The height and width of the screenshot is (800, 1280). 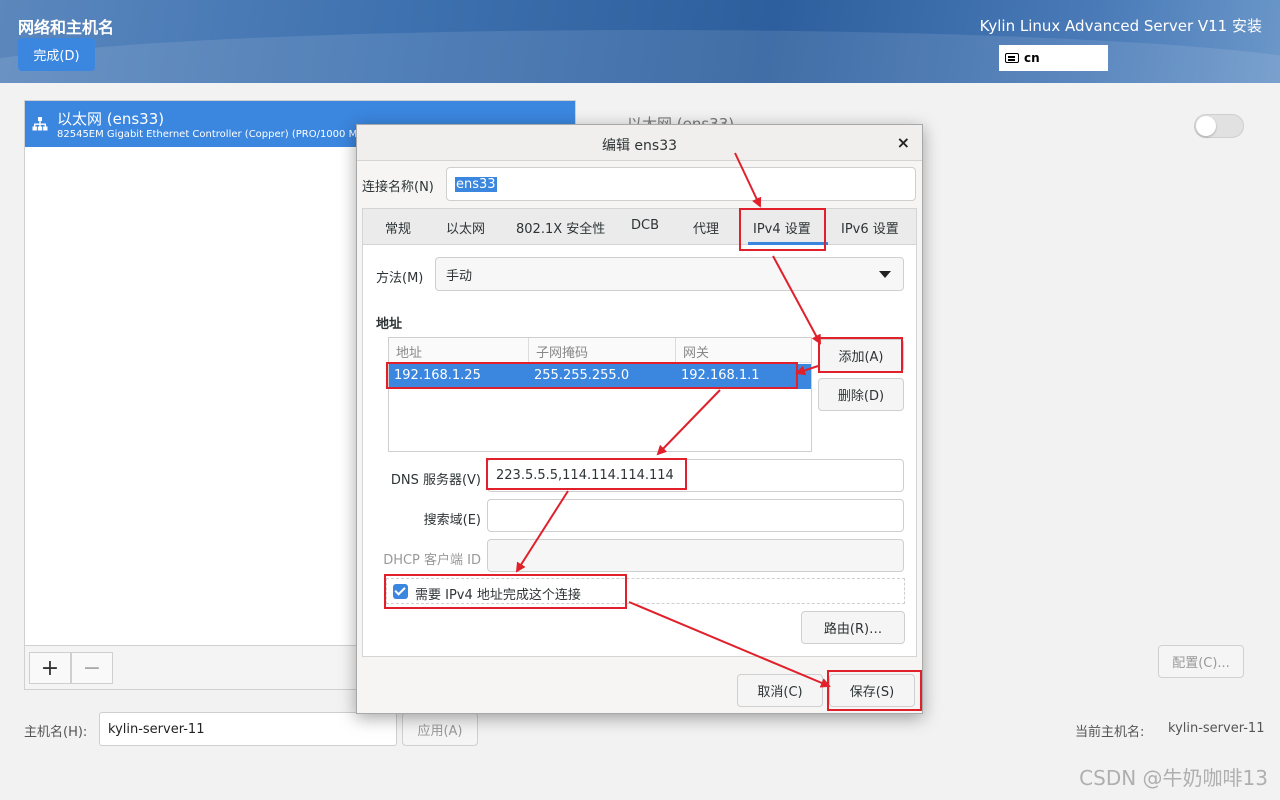 I want to click on annotation-box-save, so click(x=874, y=690).